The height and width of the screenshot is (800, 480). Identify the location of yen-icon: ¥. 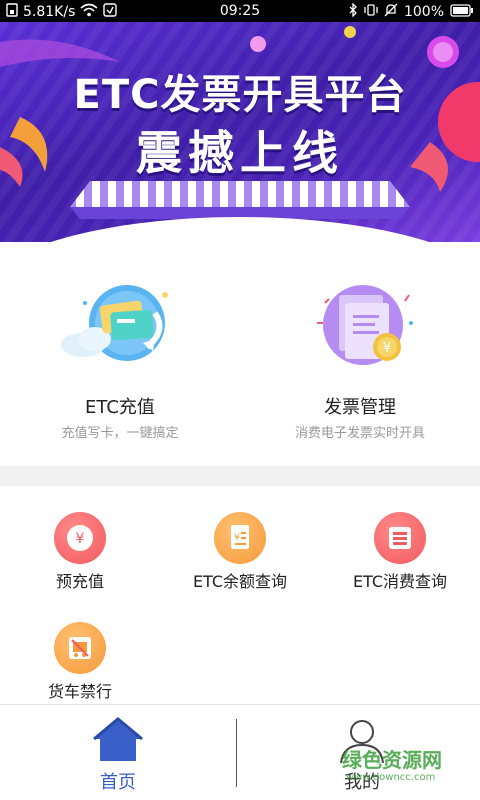
(80, 538).